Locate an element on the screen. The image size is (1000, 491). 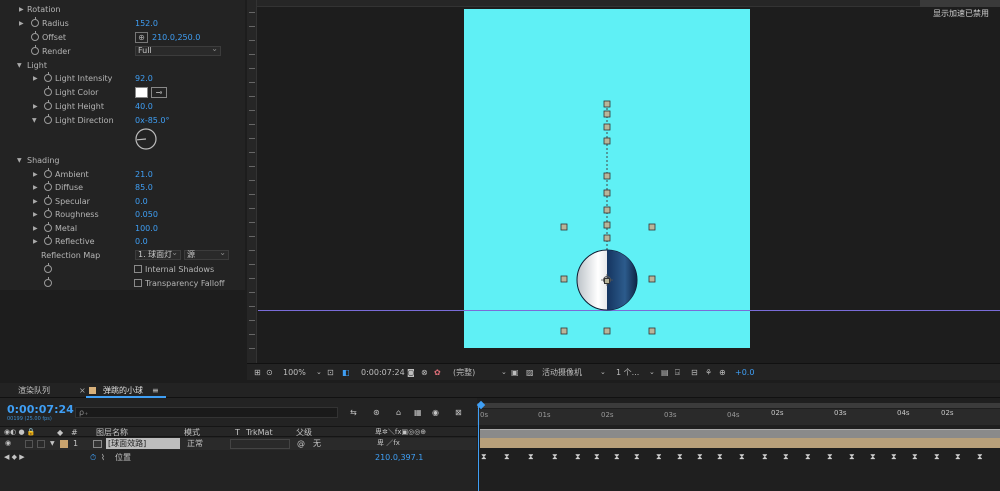
position-value: 210.0,397.1 is located at coordinates (399, 457).